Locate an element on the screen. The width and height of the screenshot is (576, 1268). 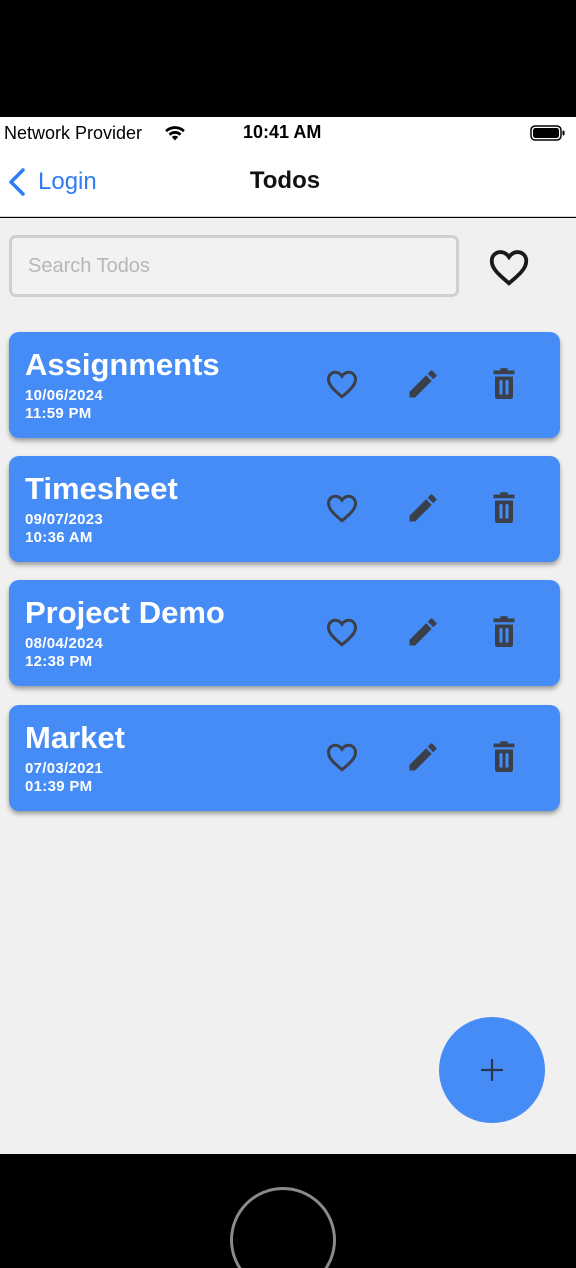
todo-card: Market 07/03/2021 01:39 PM is located at coordinates (284, 758).